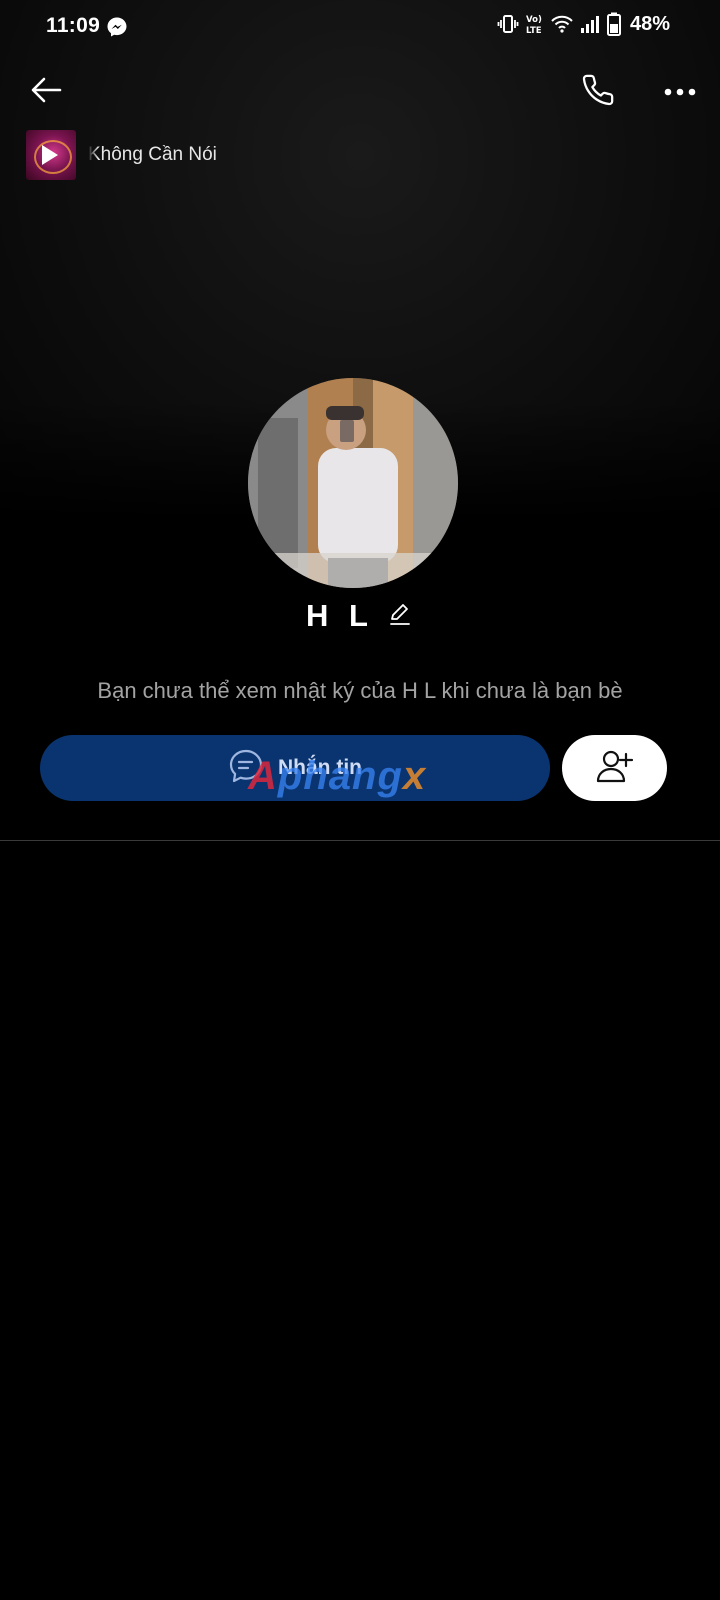  I want to click on battery-percentage: 48%, so click(649, 23).